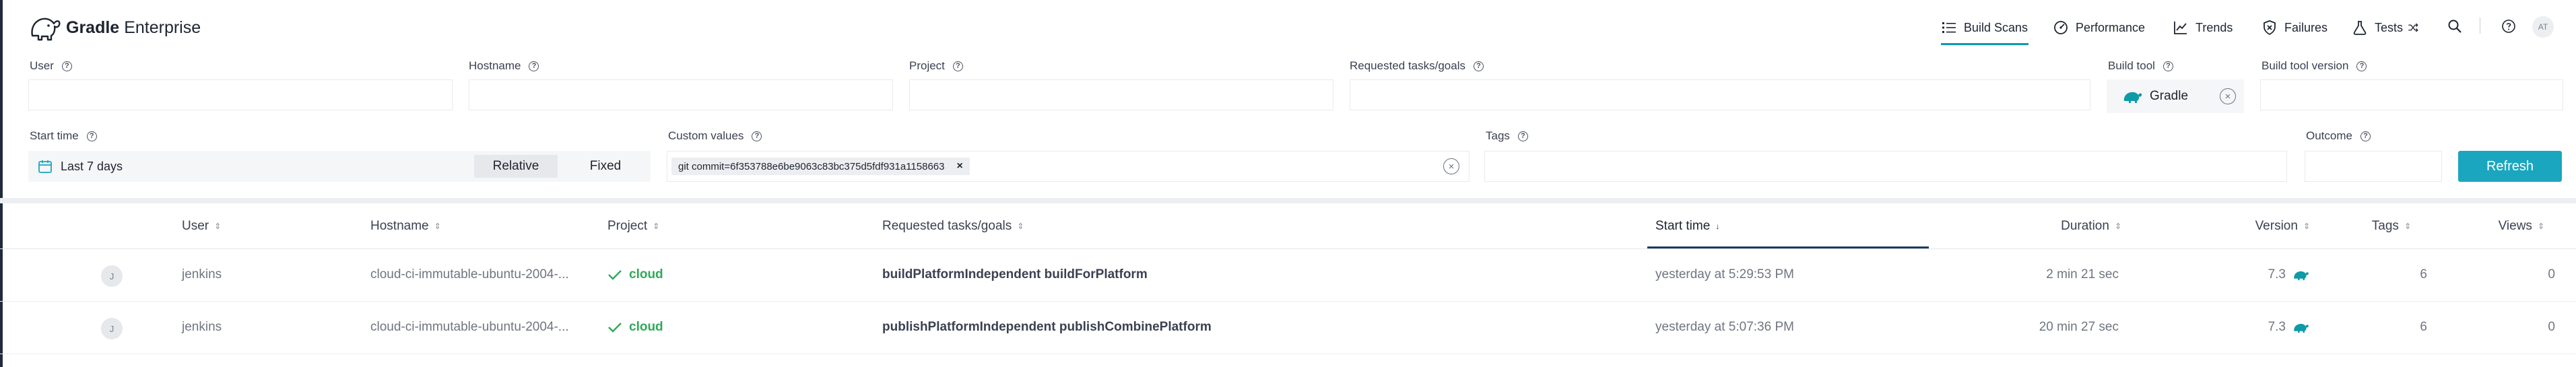  Describe the element at coordinates (2367, 226) in the screenshot. I see `column-tags: Tags ⇕` at that location.